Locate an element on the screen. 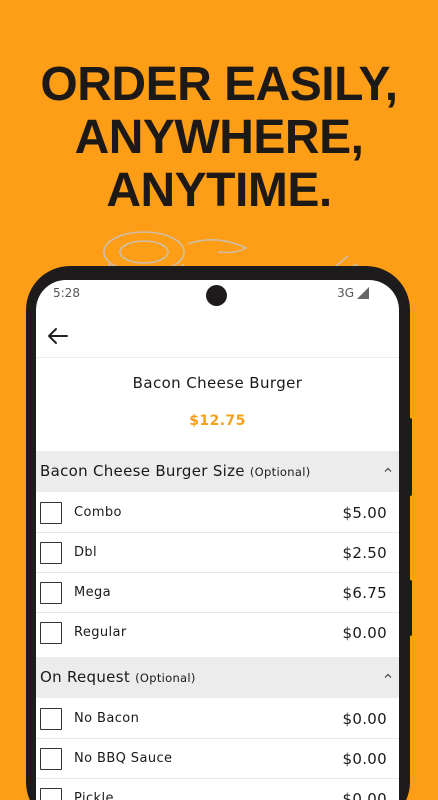 The height and width of the screenshot is (800, 438). option-price: $6.75 is located at coordinates (364, 593).